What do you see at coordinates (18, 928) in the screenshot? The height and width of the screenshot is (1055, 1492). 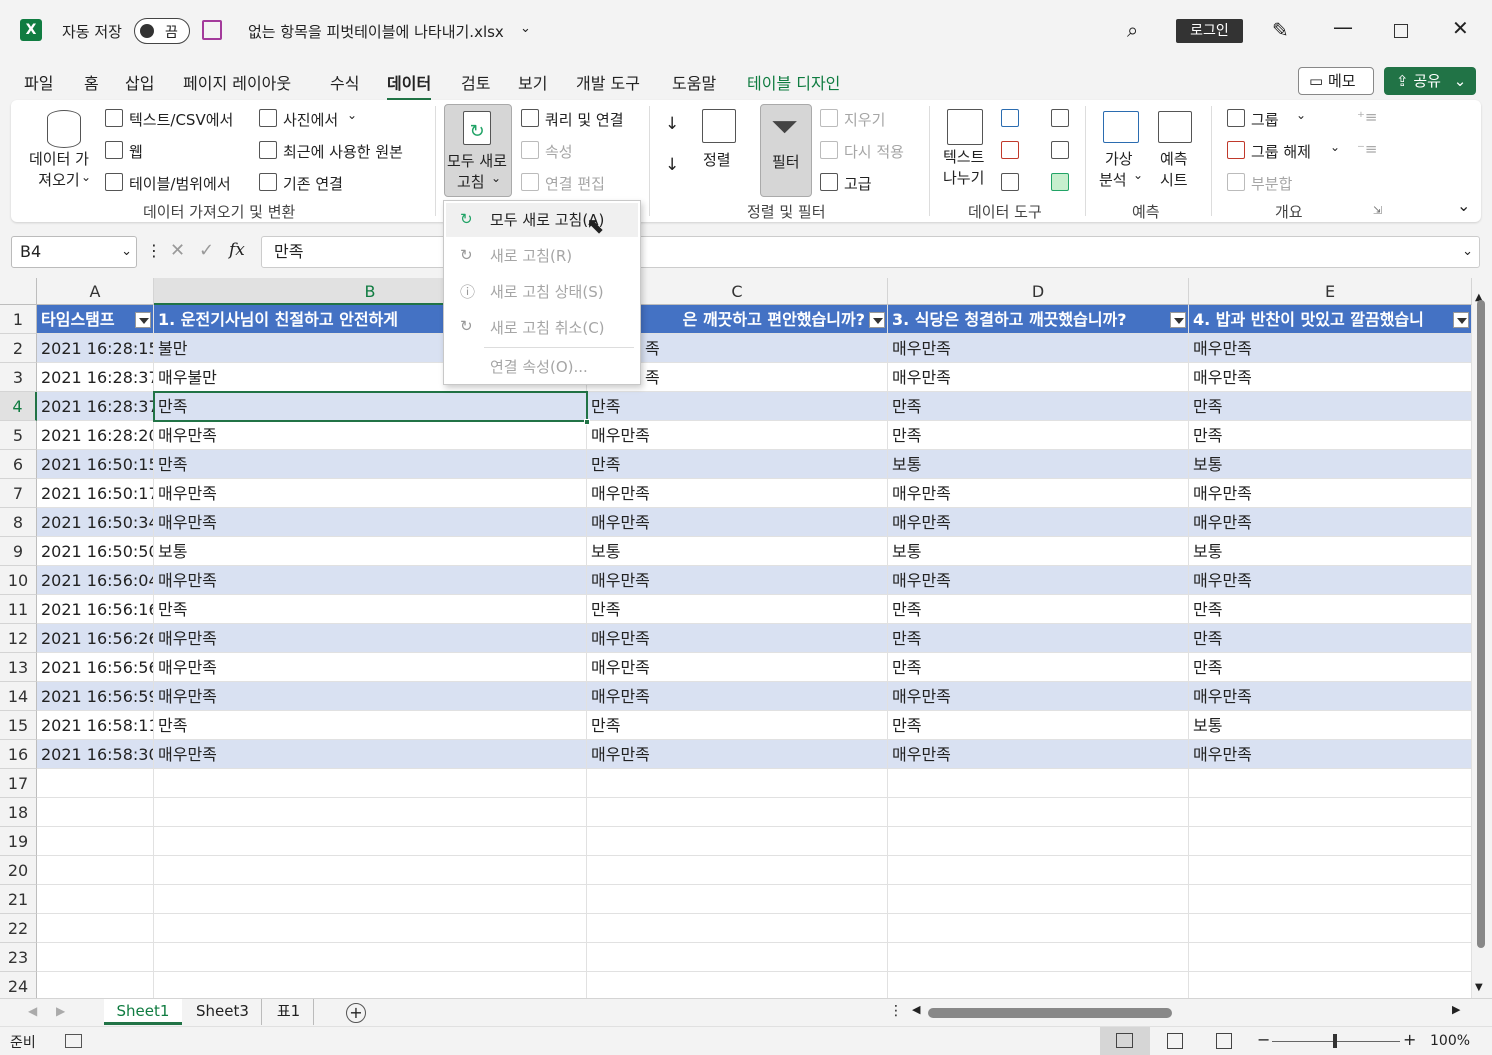 I see `row-header: 22` at bounding box center [18, 928].